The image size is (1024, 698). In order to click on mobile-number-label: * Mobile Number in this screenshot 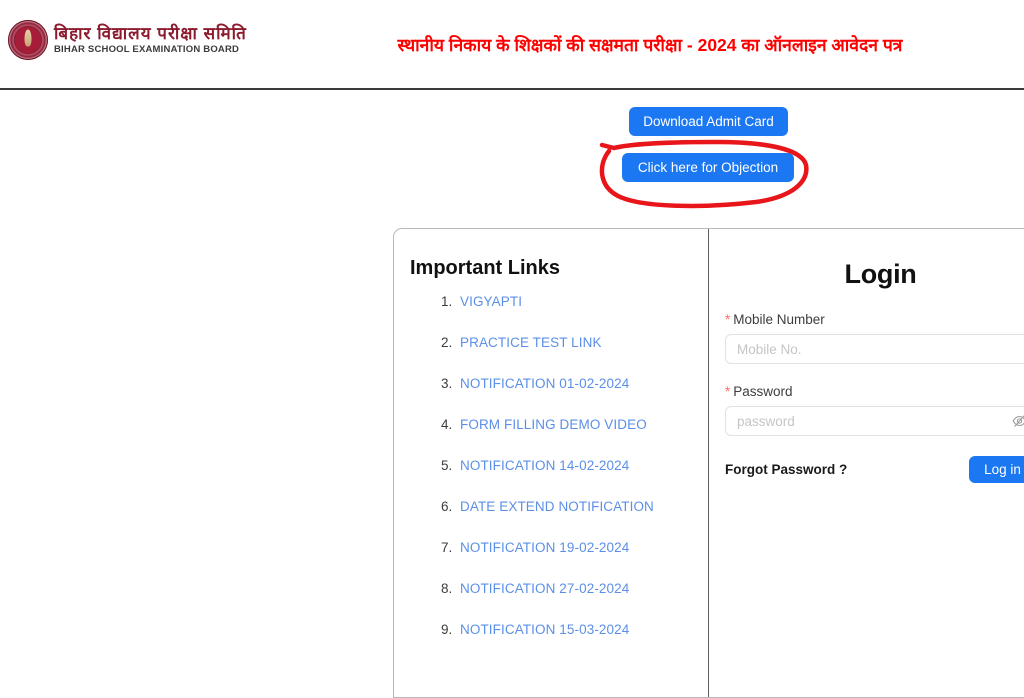, I will do `click(874, 319)`.